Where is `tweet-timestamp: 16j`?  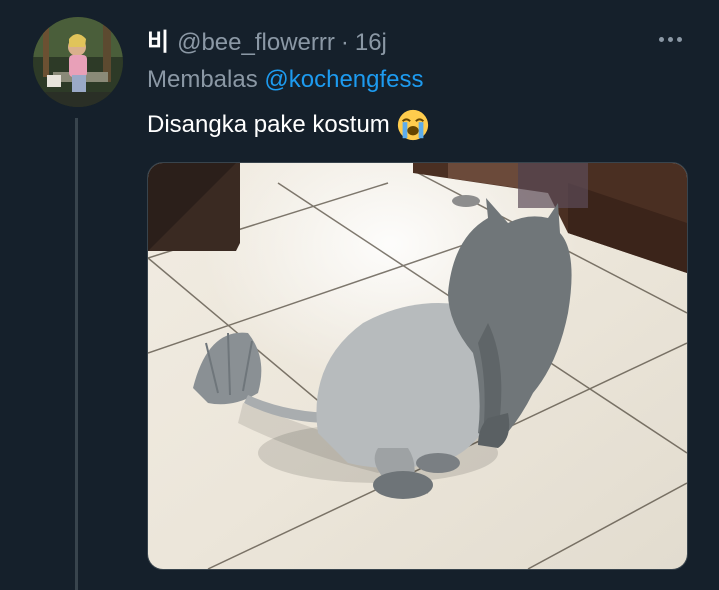 tweet-timestamp: 16j is located at coordinates (371, 43).